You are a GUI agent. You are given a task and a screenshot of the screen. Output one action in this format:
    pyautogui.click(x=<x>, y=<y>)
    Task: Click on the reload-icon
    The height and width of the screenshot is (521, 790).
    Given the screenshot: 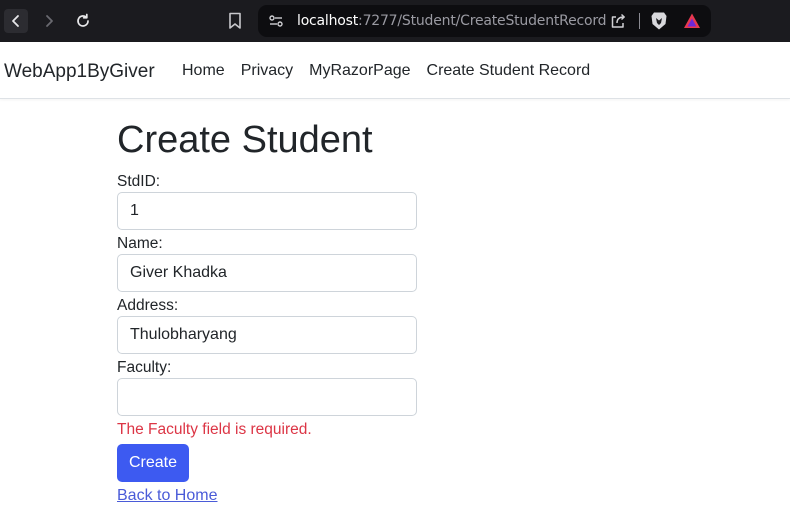 What is the action you would take?
    pyautogui.click(x=83, y=20)
    